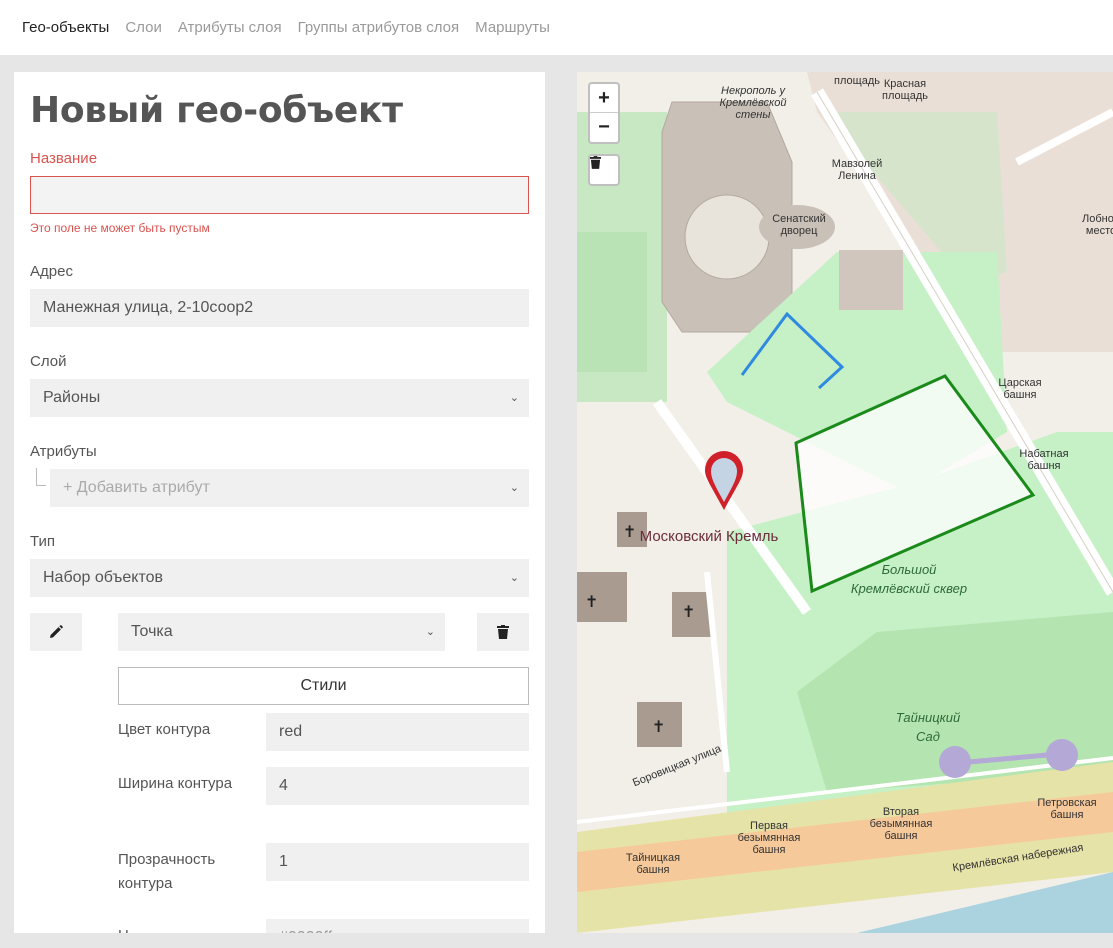 The width and height of the screenshot is (1113, 948). I want to click on map-label-taynitskaya: Тайницкая башня, so click(653, 864).